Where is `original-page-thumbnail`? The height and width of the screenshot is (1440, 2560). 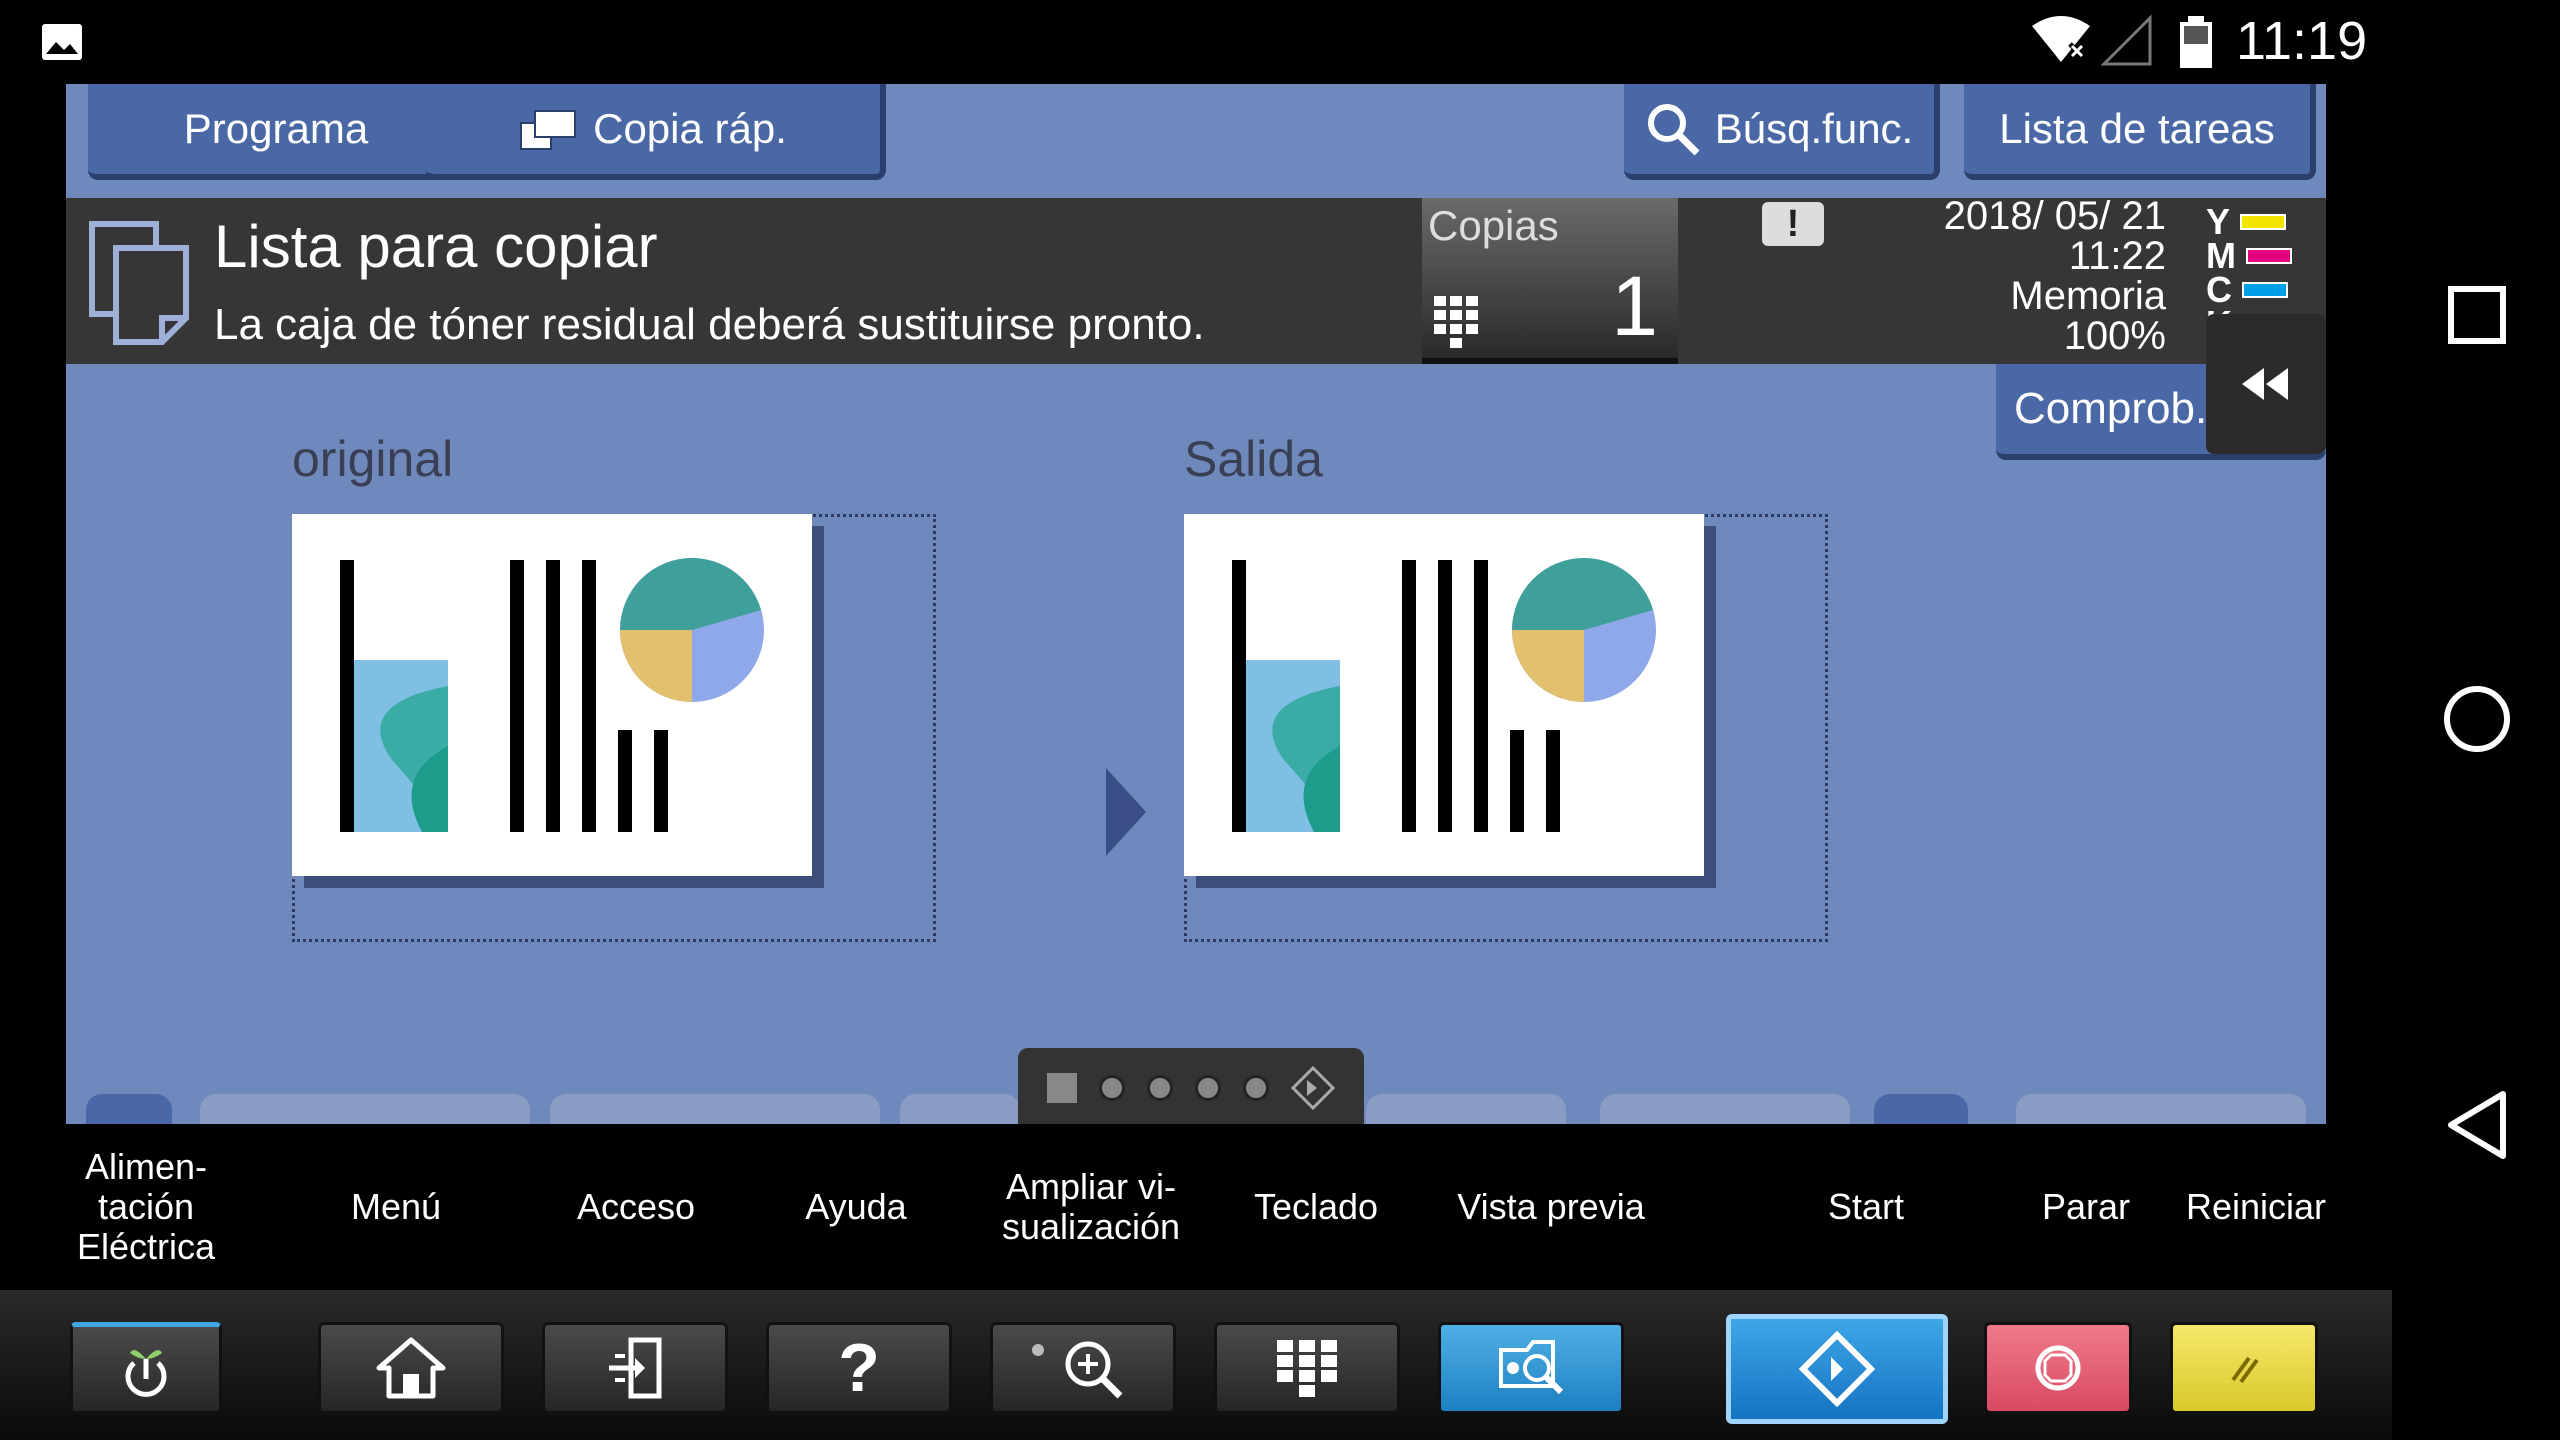 original-page-thumbnail is located at coordinates (552, 695).